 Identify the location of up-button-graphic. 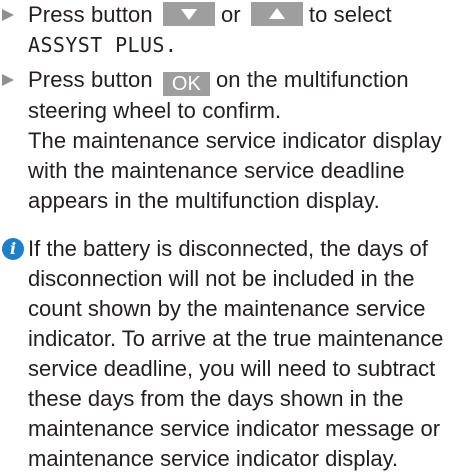
(276, 14).